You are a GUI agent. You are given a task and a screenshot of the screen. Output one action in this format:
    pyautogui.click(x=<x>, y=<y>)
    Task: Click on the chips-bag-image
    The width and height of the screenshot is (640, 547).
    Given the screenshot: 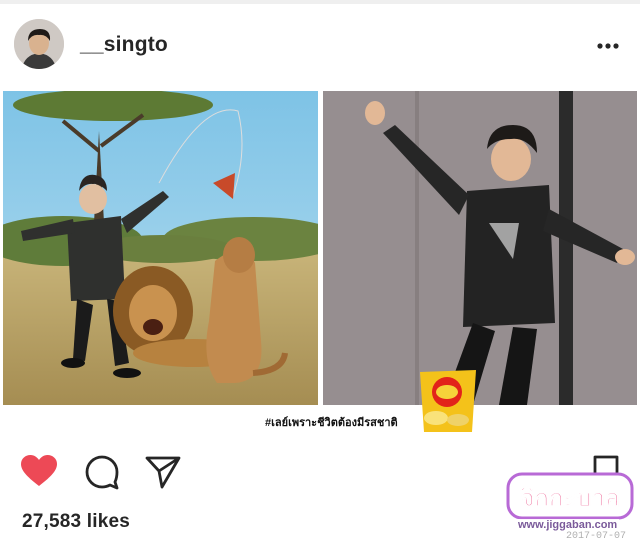 What is the action you would take?
    pyautogui.click(x=448, y=401)
    